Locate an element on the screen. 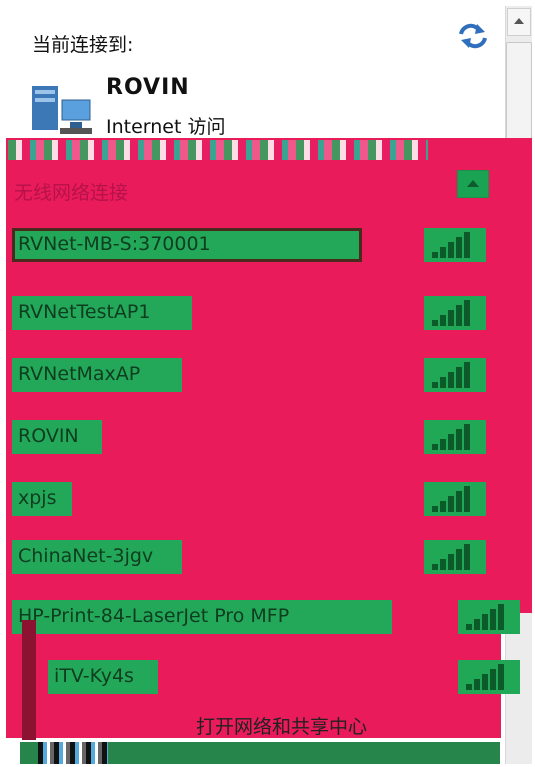  refresh-icon is located at coordinates (473, 36).